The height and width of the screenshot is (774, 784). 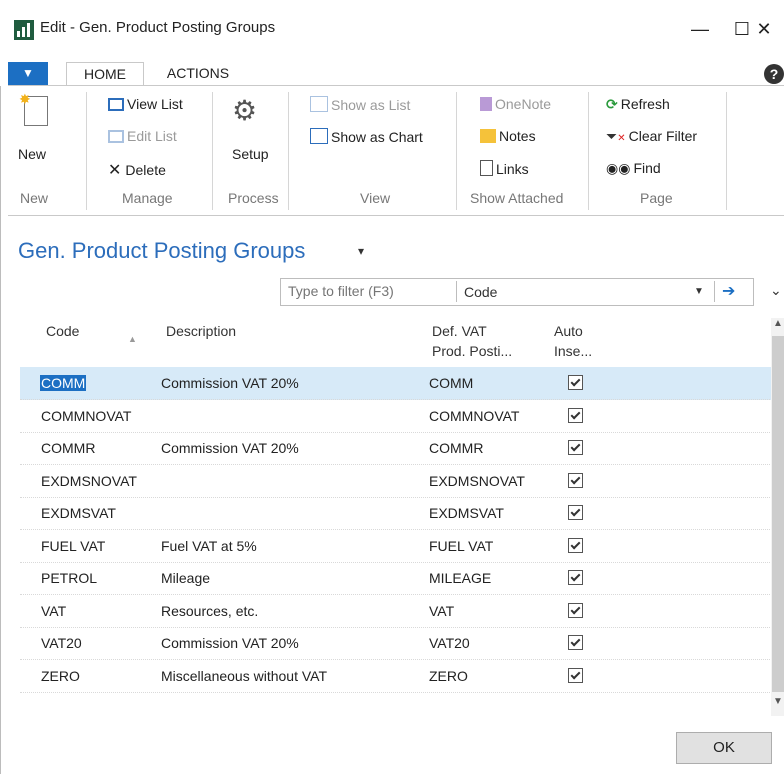 I want to click on cell-description: Mileage, so click(x=185, y=578).